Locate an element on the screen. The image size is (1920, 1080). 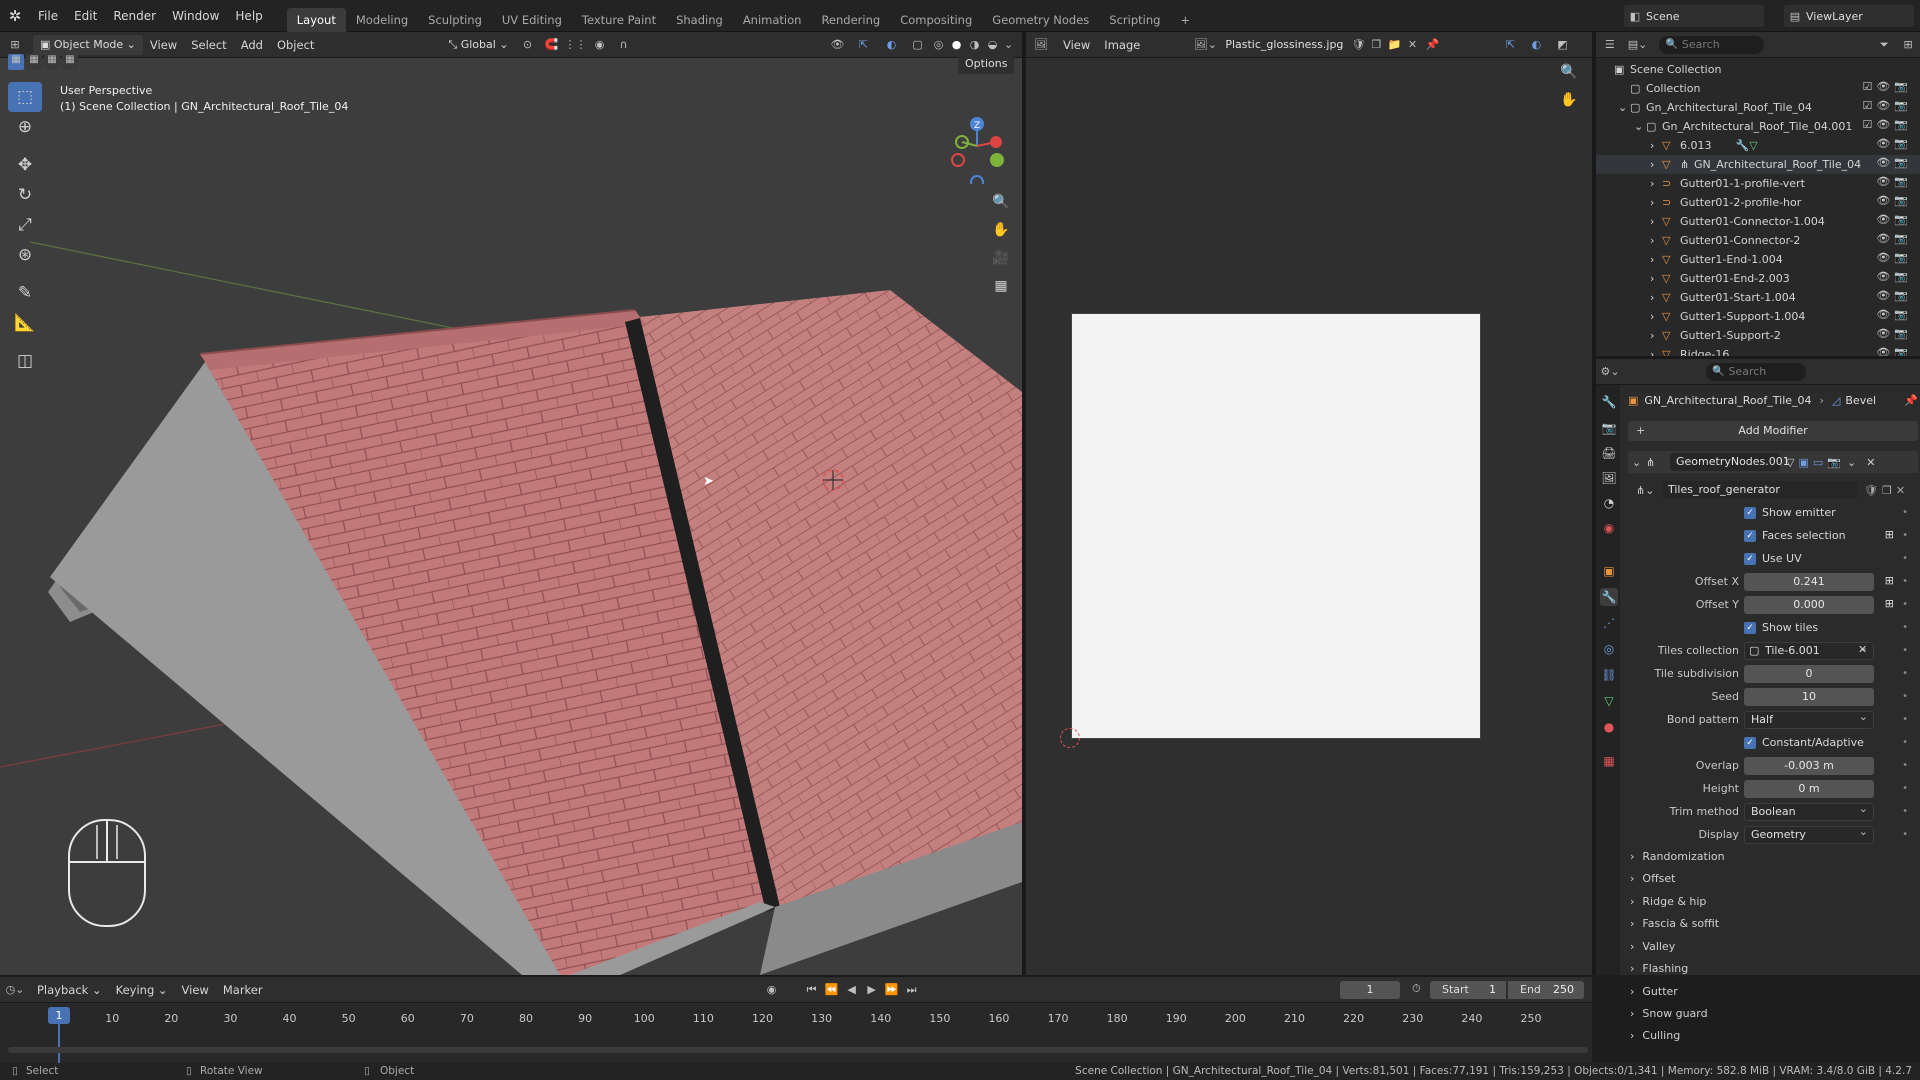
physics-props-icon: ◎ is located at coordinates (1609, 649).